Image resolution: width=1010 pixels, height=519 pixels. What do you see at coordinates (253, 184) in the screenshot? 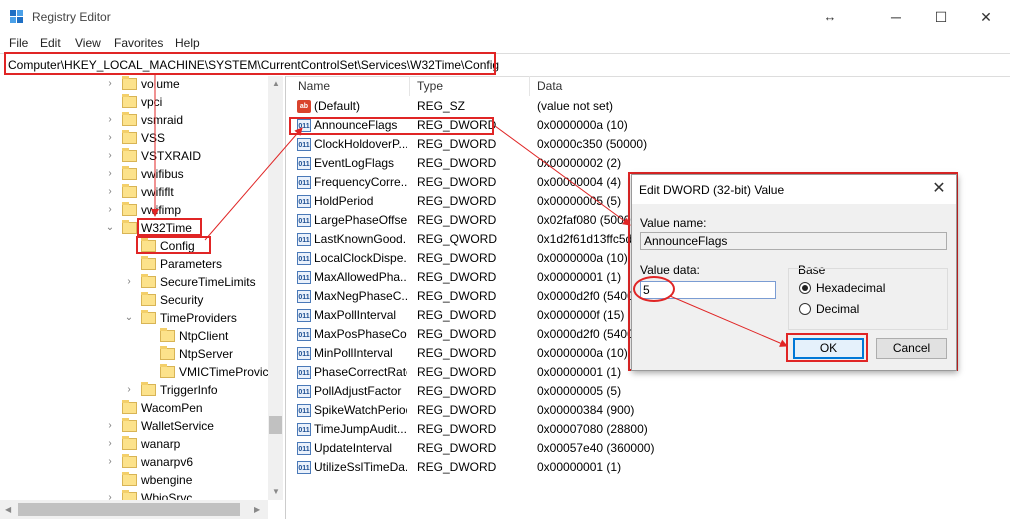
I see `arrow-config-to-announceflags` at bounding box center [253, 184].